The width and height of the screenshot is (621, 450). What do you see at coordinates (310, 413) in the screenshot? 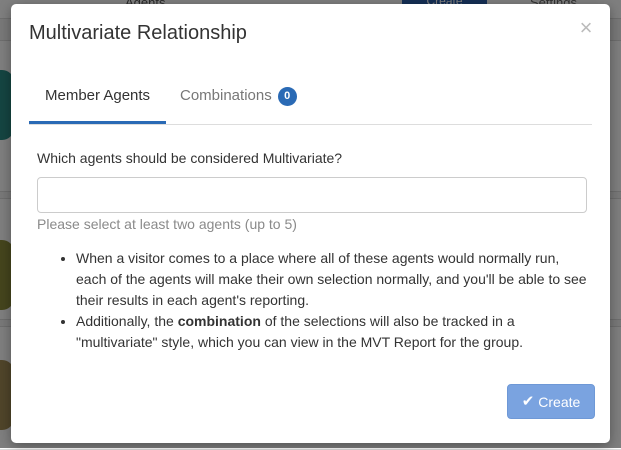
I see `modal-footer: ✔ Create` at bounding box center [310, 413].